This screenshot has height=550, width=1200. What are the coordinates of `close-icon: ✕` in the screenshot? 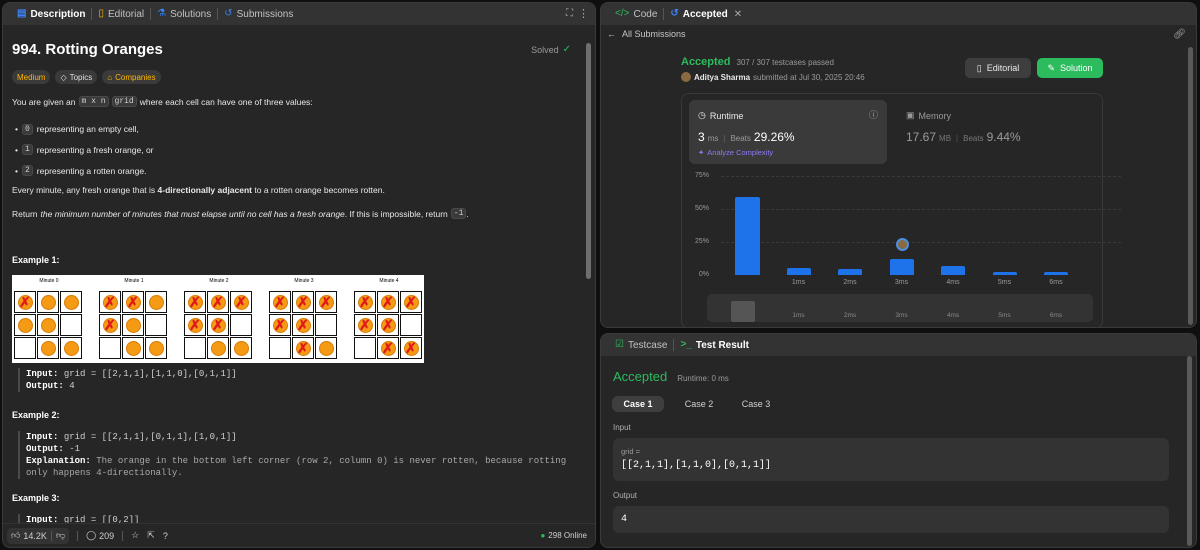 It's located at (738, 14).